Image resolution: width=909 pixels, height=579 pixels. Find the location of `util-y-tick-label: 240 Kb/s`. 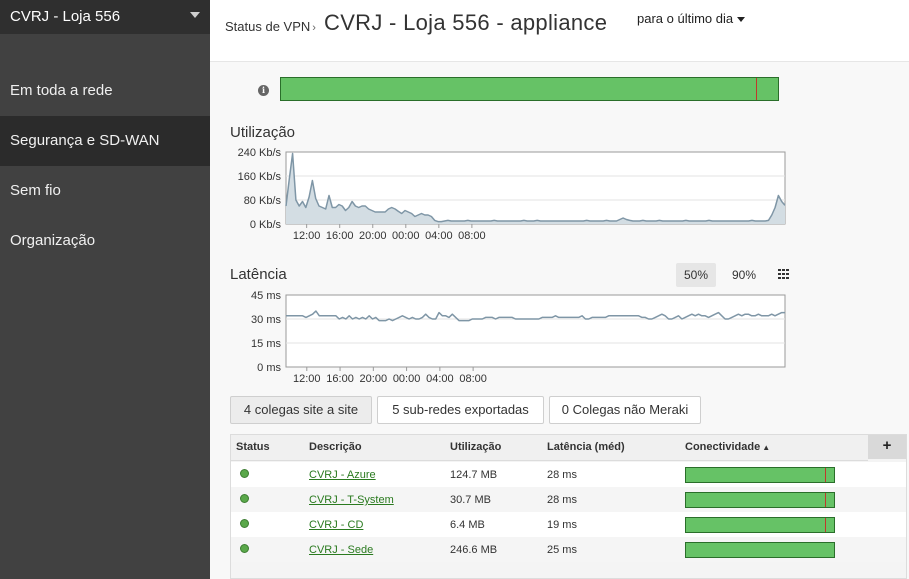

util-y-tick-label: 240 Kb/s is located at coordinates (260, 153).